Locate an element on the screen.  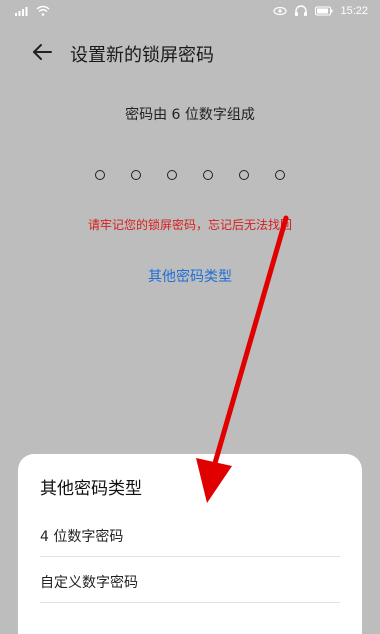
signal-icon is located at coordinates (21, 11).